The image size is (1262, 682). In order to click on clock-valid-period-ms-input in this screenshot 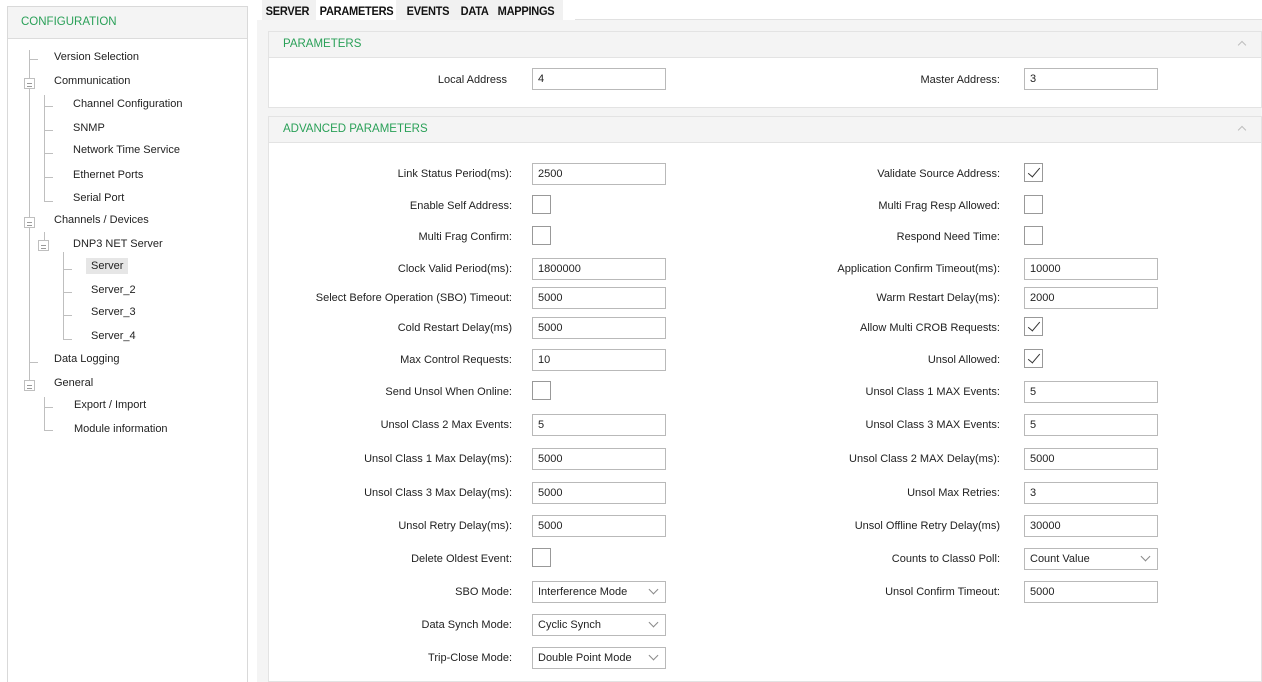, I will do `click(599, 269)`.